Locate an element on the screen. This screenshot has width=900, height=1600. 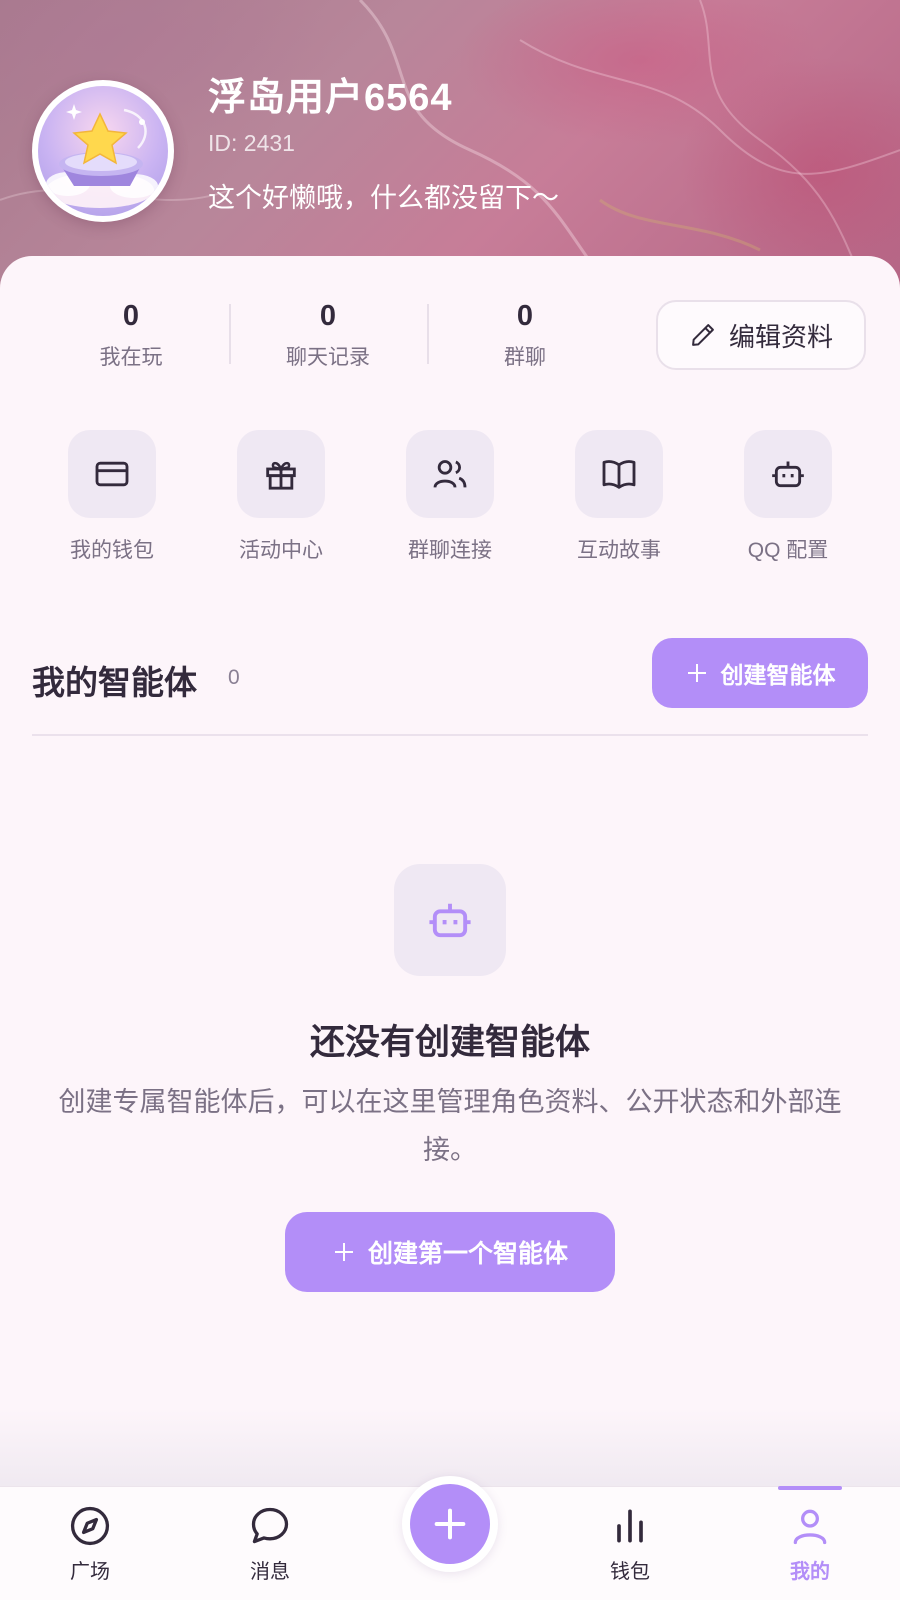
stat-label: 我在玩 is located at coordinates (131, 357).